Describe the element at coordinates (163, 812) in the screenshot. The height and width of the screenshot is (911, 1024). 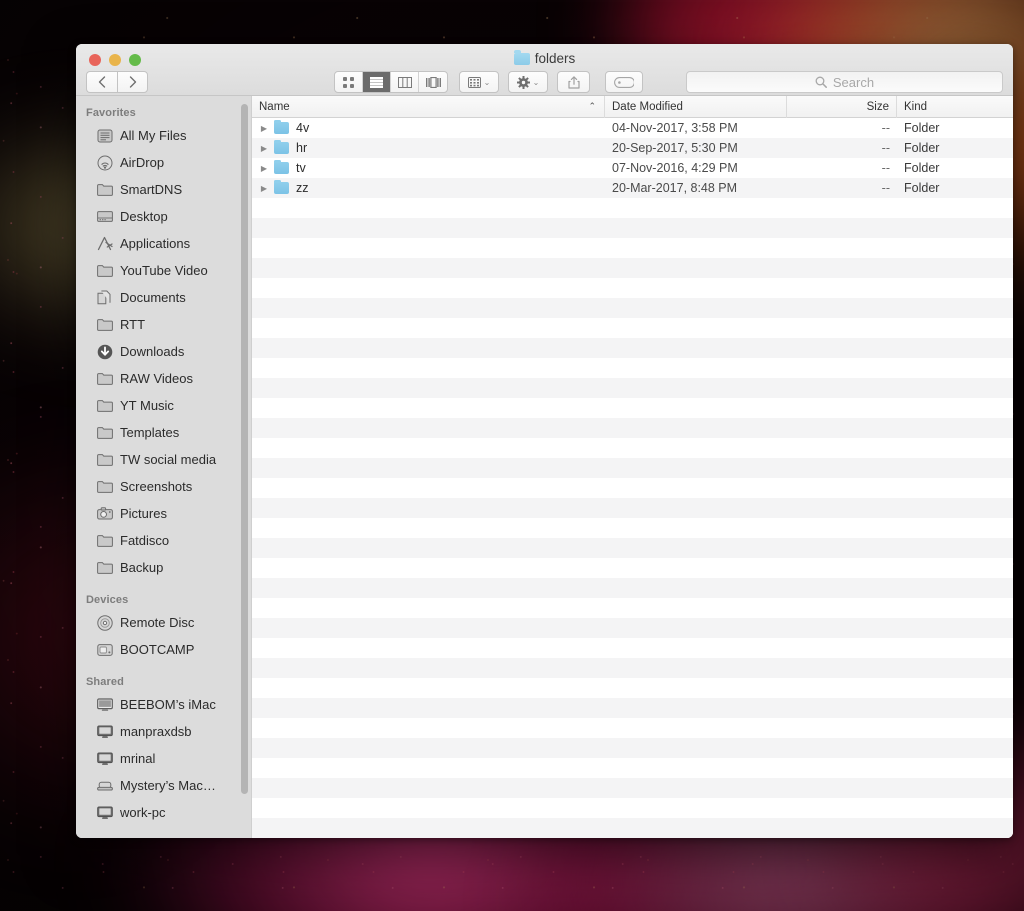
I see `sidebar-item-work-pc: work-pc` at that location.